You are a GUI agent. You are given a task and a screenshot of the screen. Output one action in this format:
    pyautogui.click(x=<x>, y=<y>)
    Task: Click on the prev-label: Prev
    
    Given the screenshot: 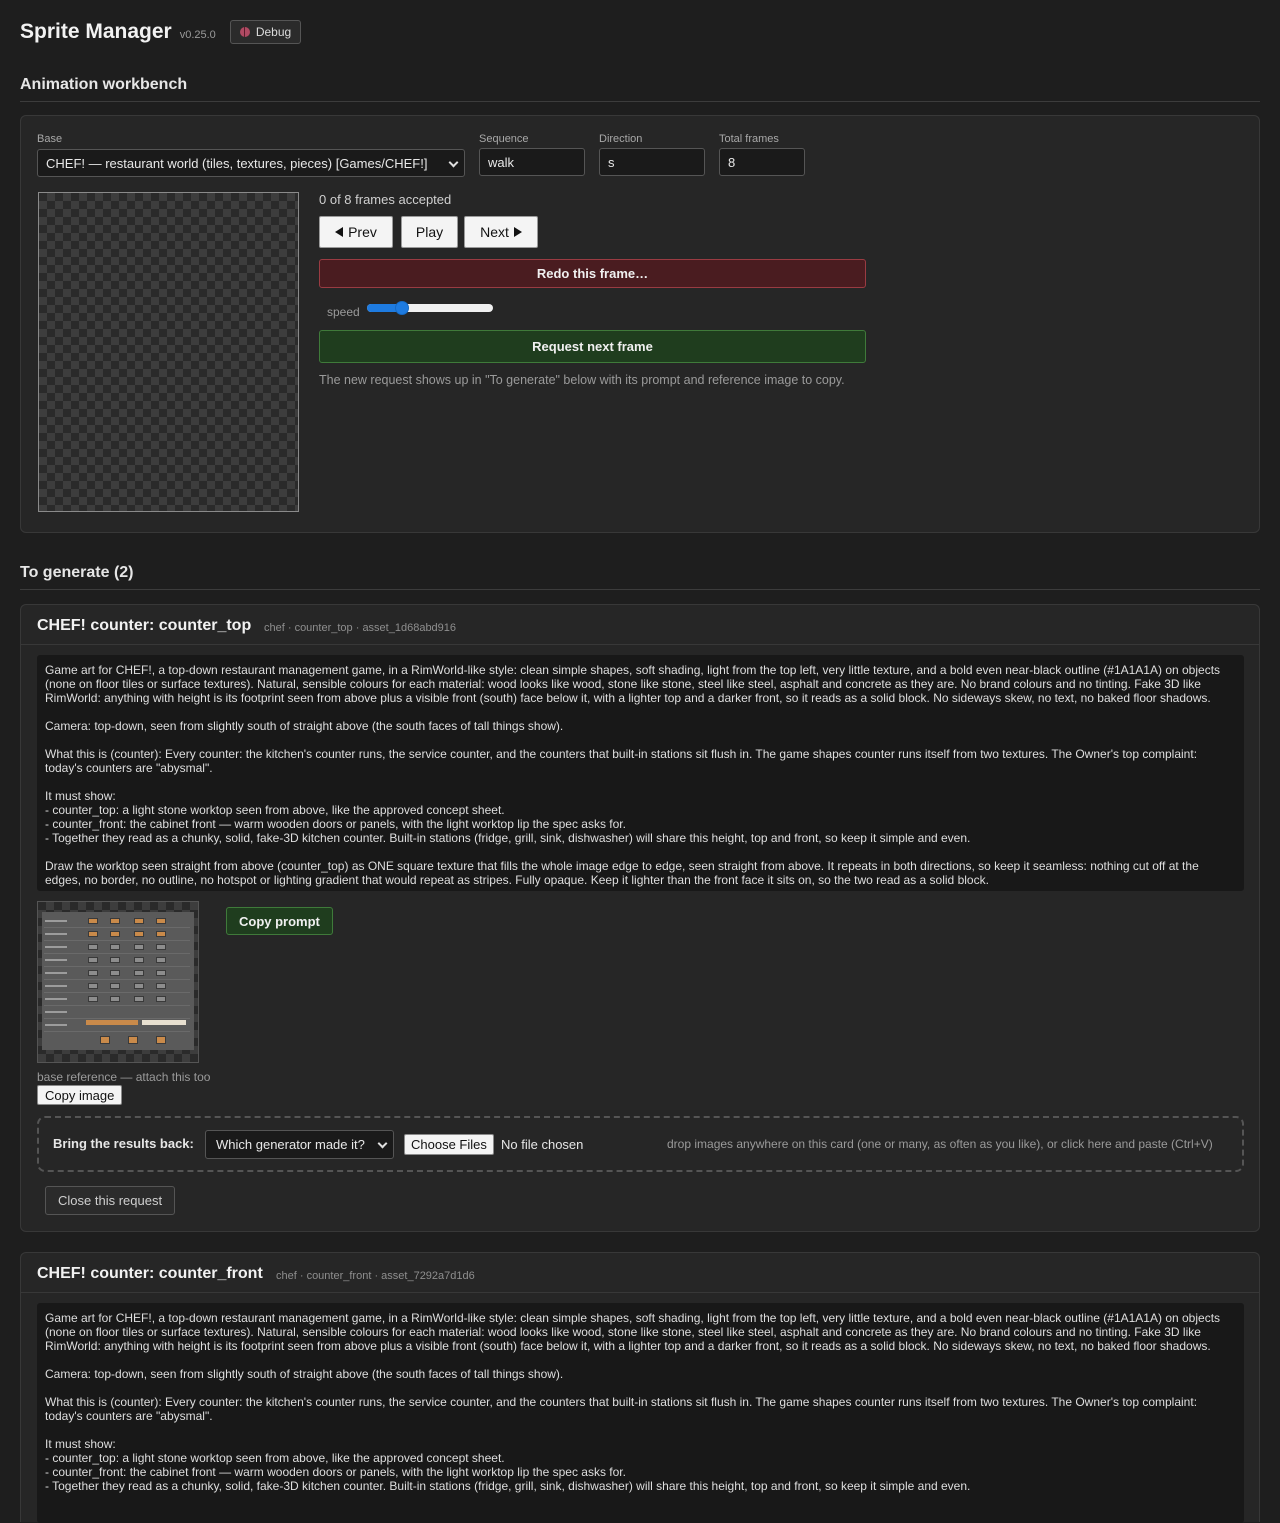 What is the action you would take?
    pyautogui.click(x=362, y=232)
    